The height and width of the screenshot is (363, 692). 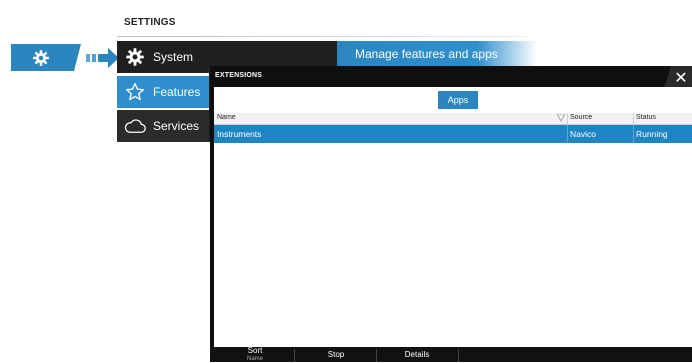 I want to click on sort-button: Sort Name, so click(x=255, y=353).